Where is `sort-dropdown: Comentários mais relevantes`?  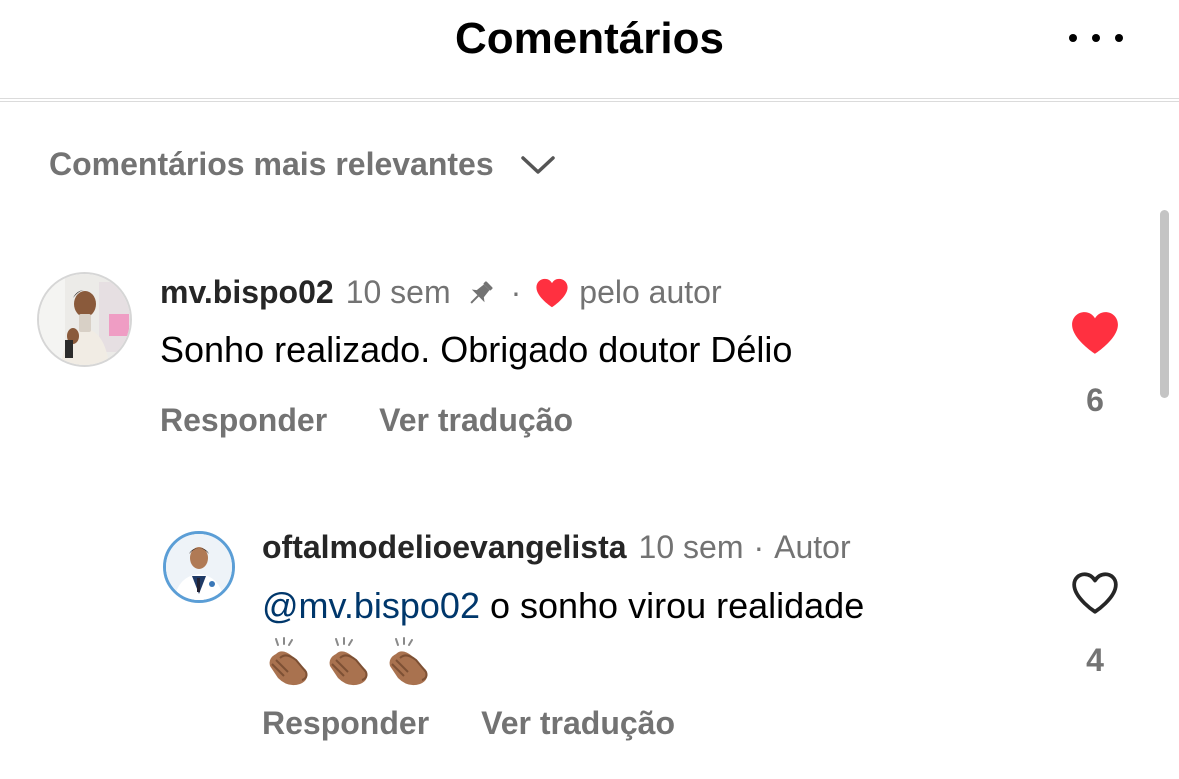 sort-dropdown: Comentários mais relevantes is located at coordinates (302, 164).